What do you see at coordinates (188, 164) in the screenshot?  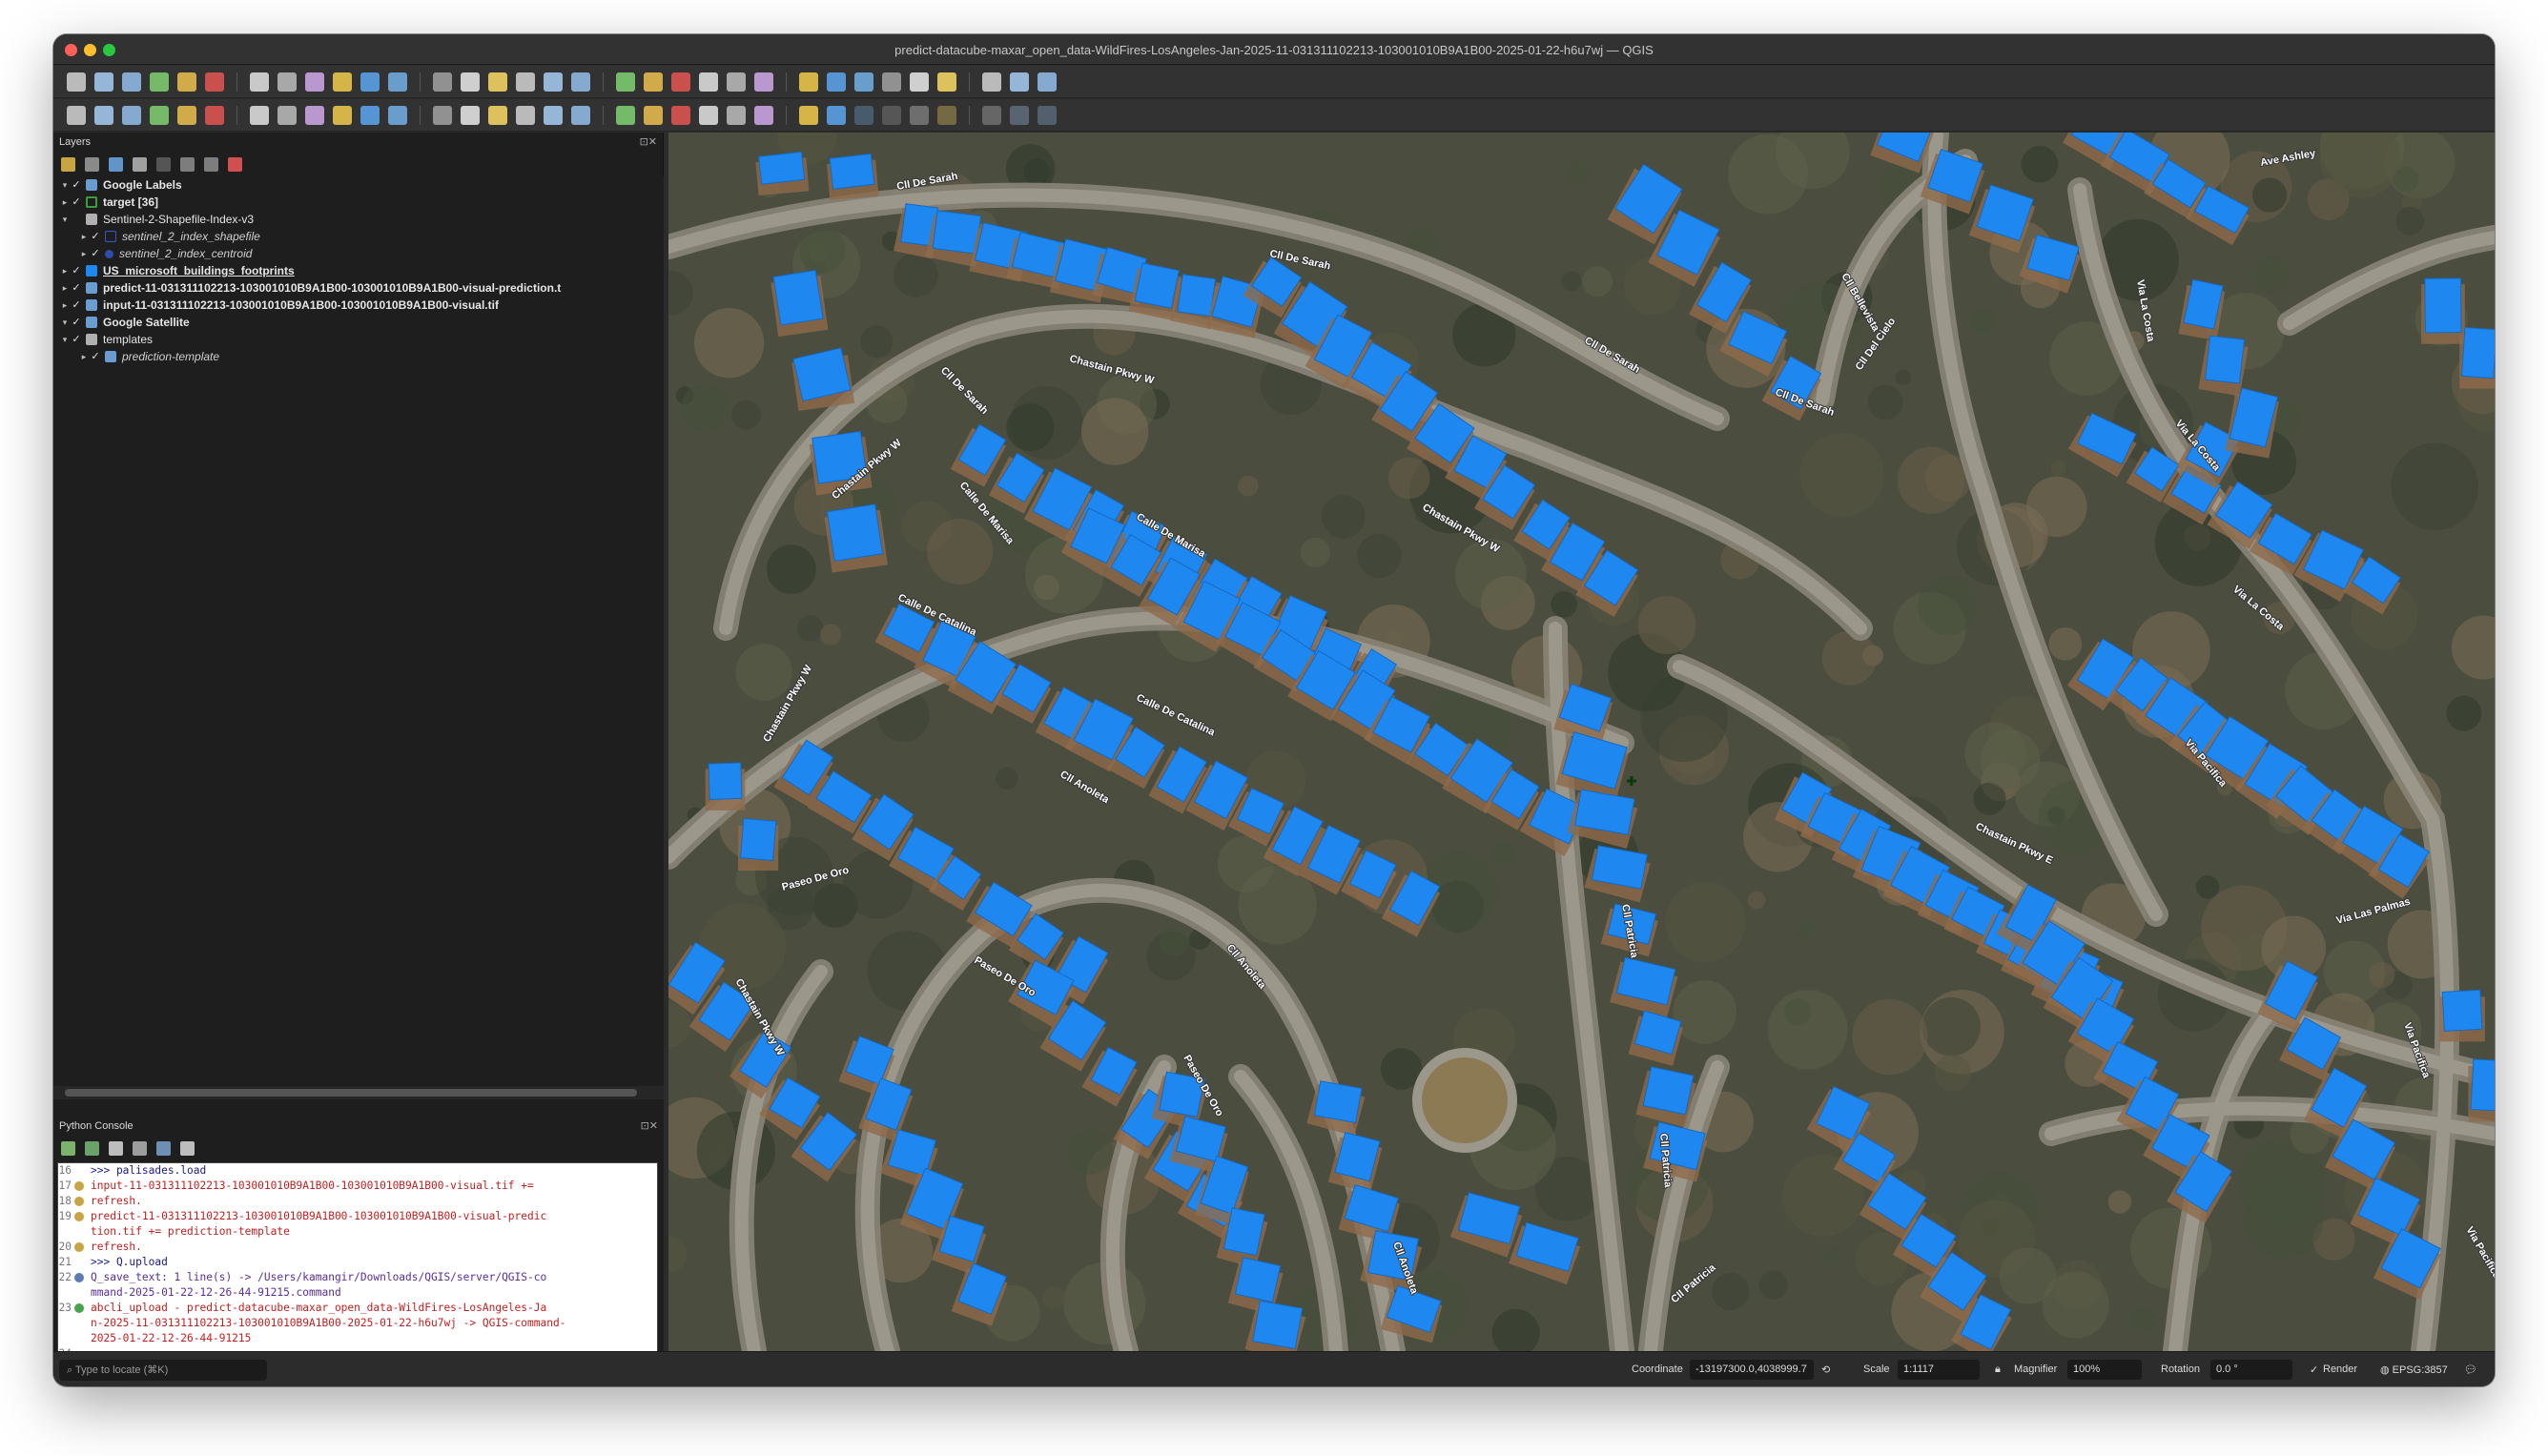 I see `expand-all-icon` at bounding box center [188, 164].